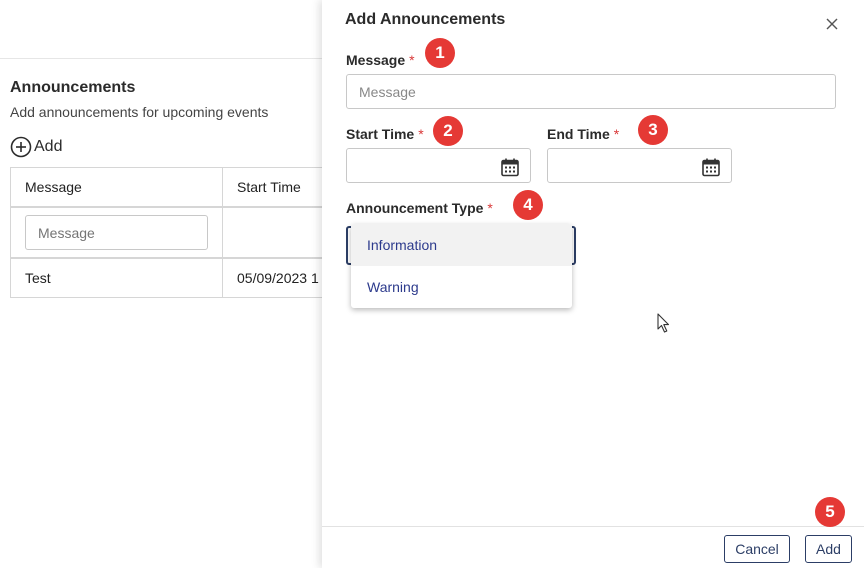 This screenshot has width=864, height=568. I want to click on submit-add-button: Add, so click(828, 549).